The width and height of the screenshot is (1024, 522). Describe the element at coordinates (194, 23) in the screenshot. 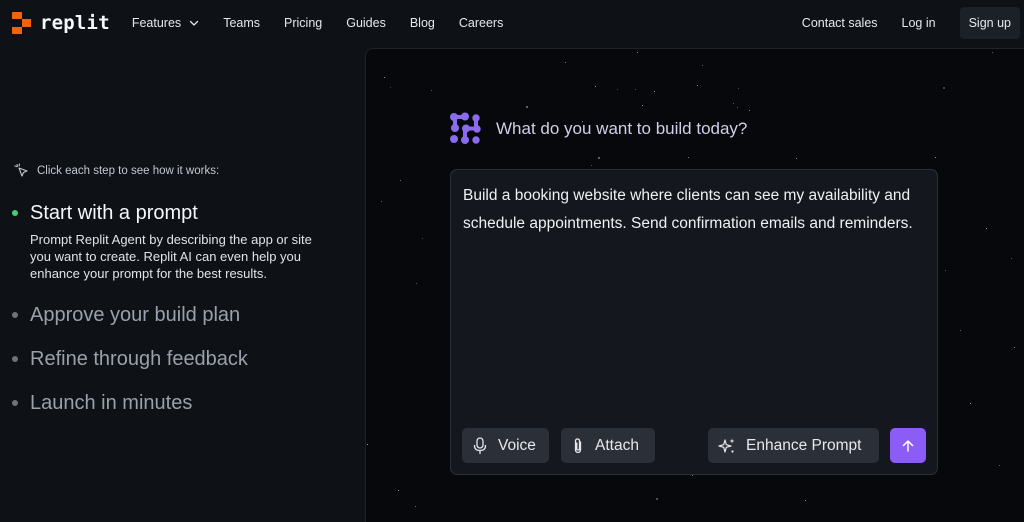

I see `chevron-down-icon` at that location.